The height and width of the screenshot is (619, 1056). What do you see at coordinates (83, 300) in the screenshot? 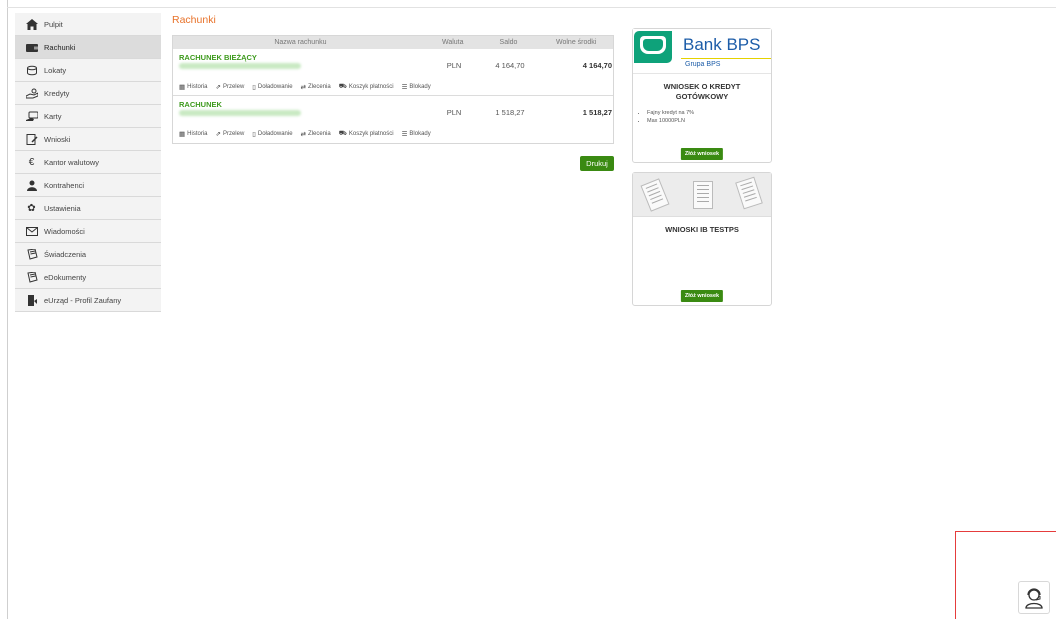
I see `sidebar-item-label: eUrząd - Profil Zaufany` at bounding box center [83, 300].